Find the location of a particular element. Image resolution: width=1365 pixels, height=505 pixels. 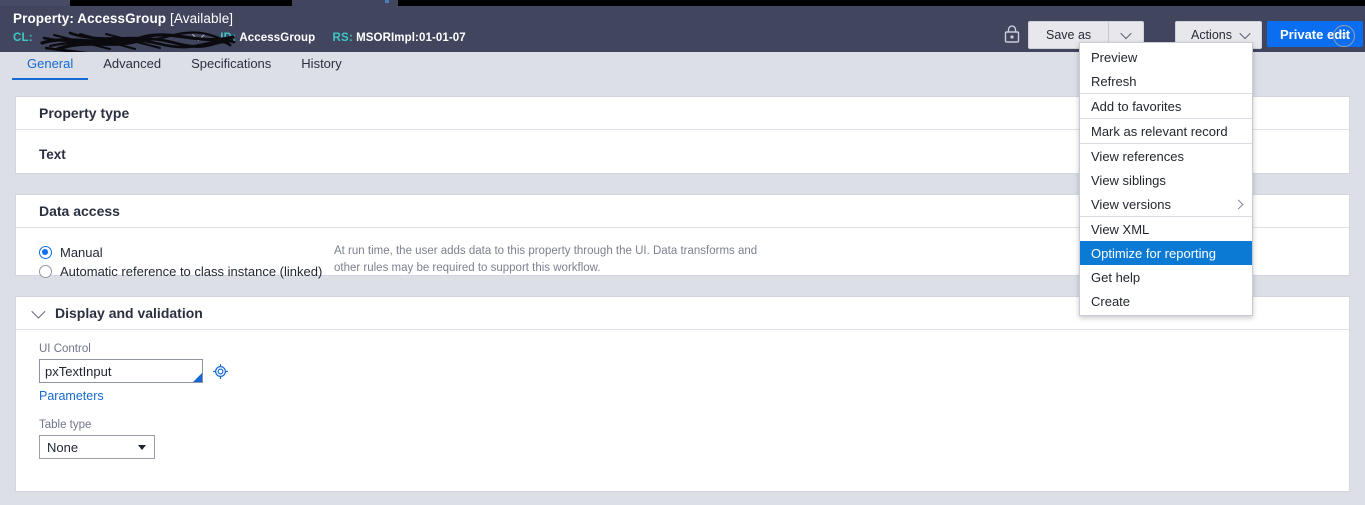

lock-icon is located at coordinates (1012, 34).